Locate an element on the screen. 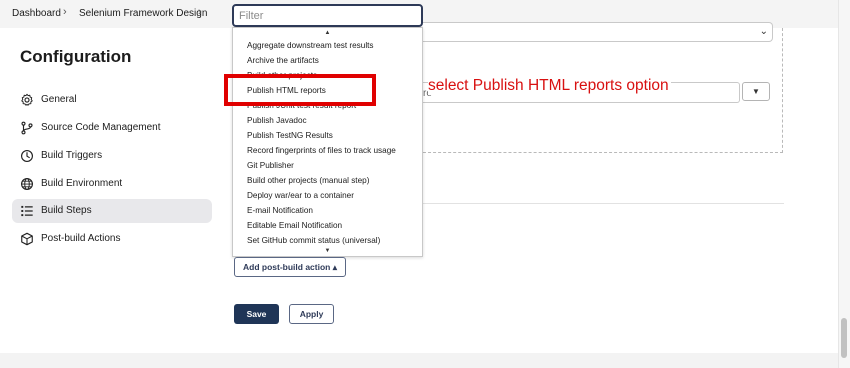  save-button: Save is located at coordinates (256, 314).